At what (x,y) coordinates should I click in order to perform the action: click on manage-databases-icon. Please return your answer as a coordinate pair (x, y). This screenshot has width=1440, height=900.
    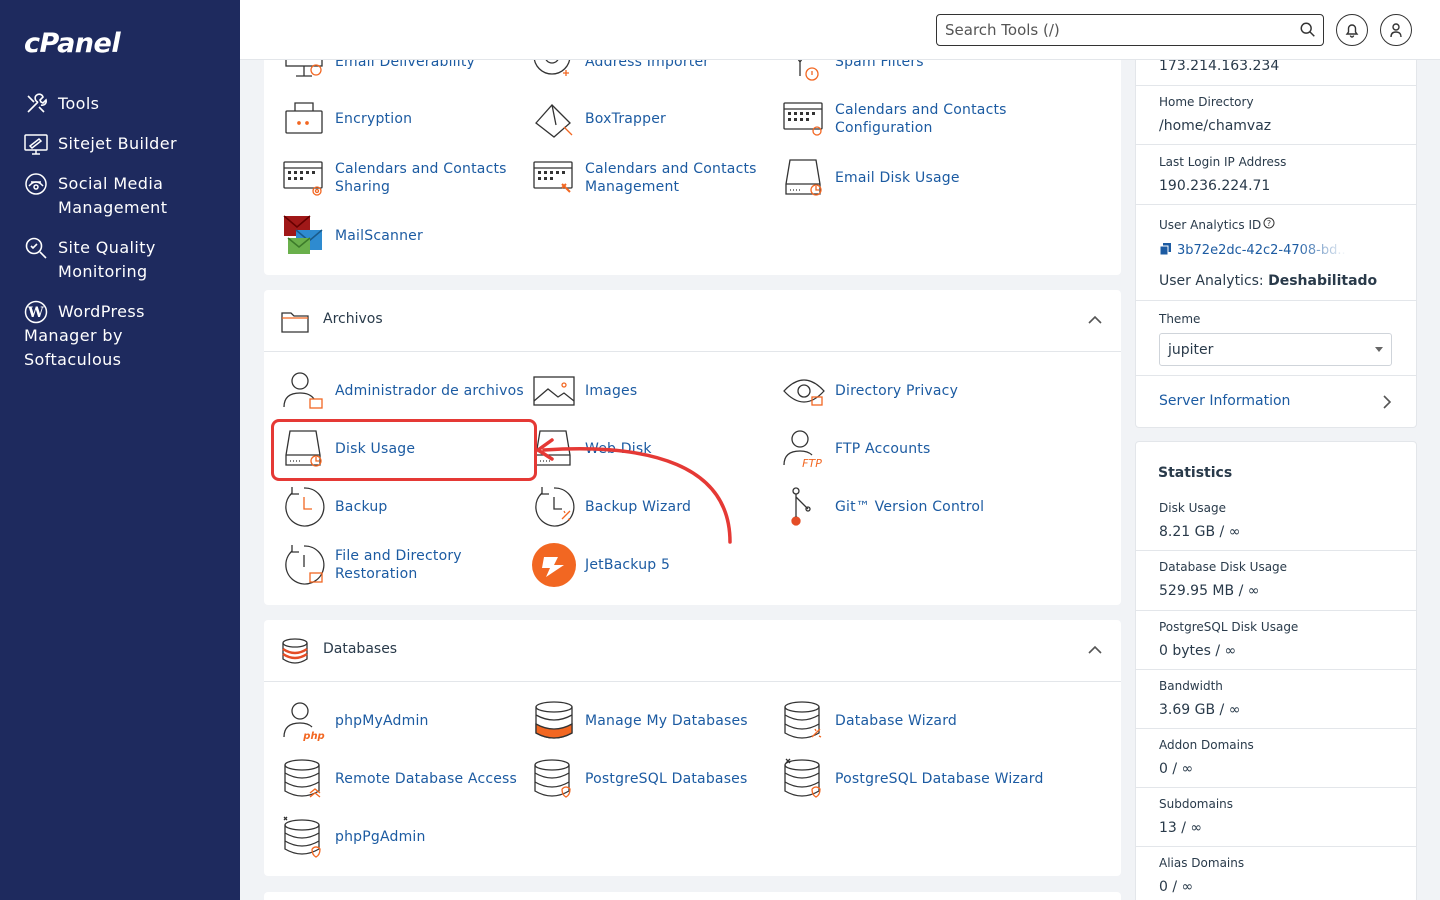
    Looking at the image, I should click on (554, 720).